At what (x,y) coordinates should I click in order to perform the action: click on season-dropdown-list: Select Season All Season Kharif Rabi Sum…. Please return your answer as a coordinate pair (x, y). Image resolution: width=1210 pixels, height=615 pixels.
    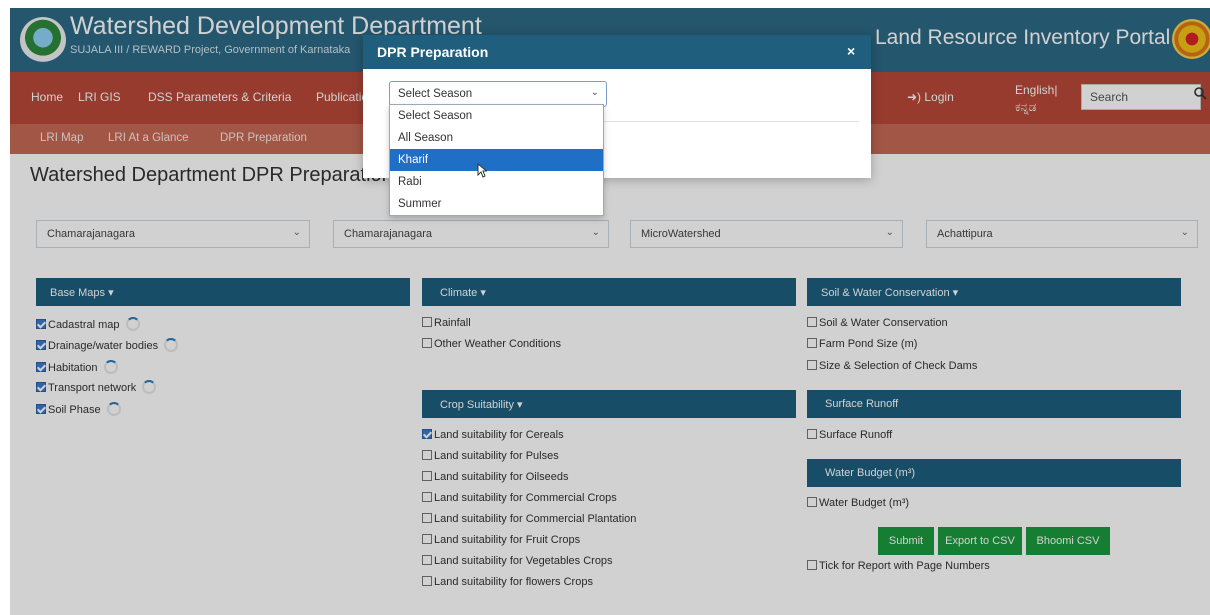
    Looking at the image, I should click on (496, 160).